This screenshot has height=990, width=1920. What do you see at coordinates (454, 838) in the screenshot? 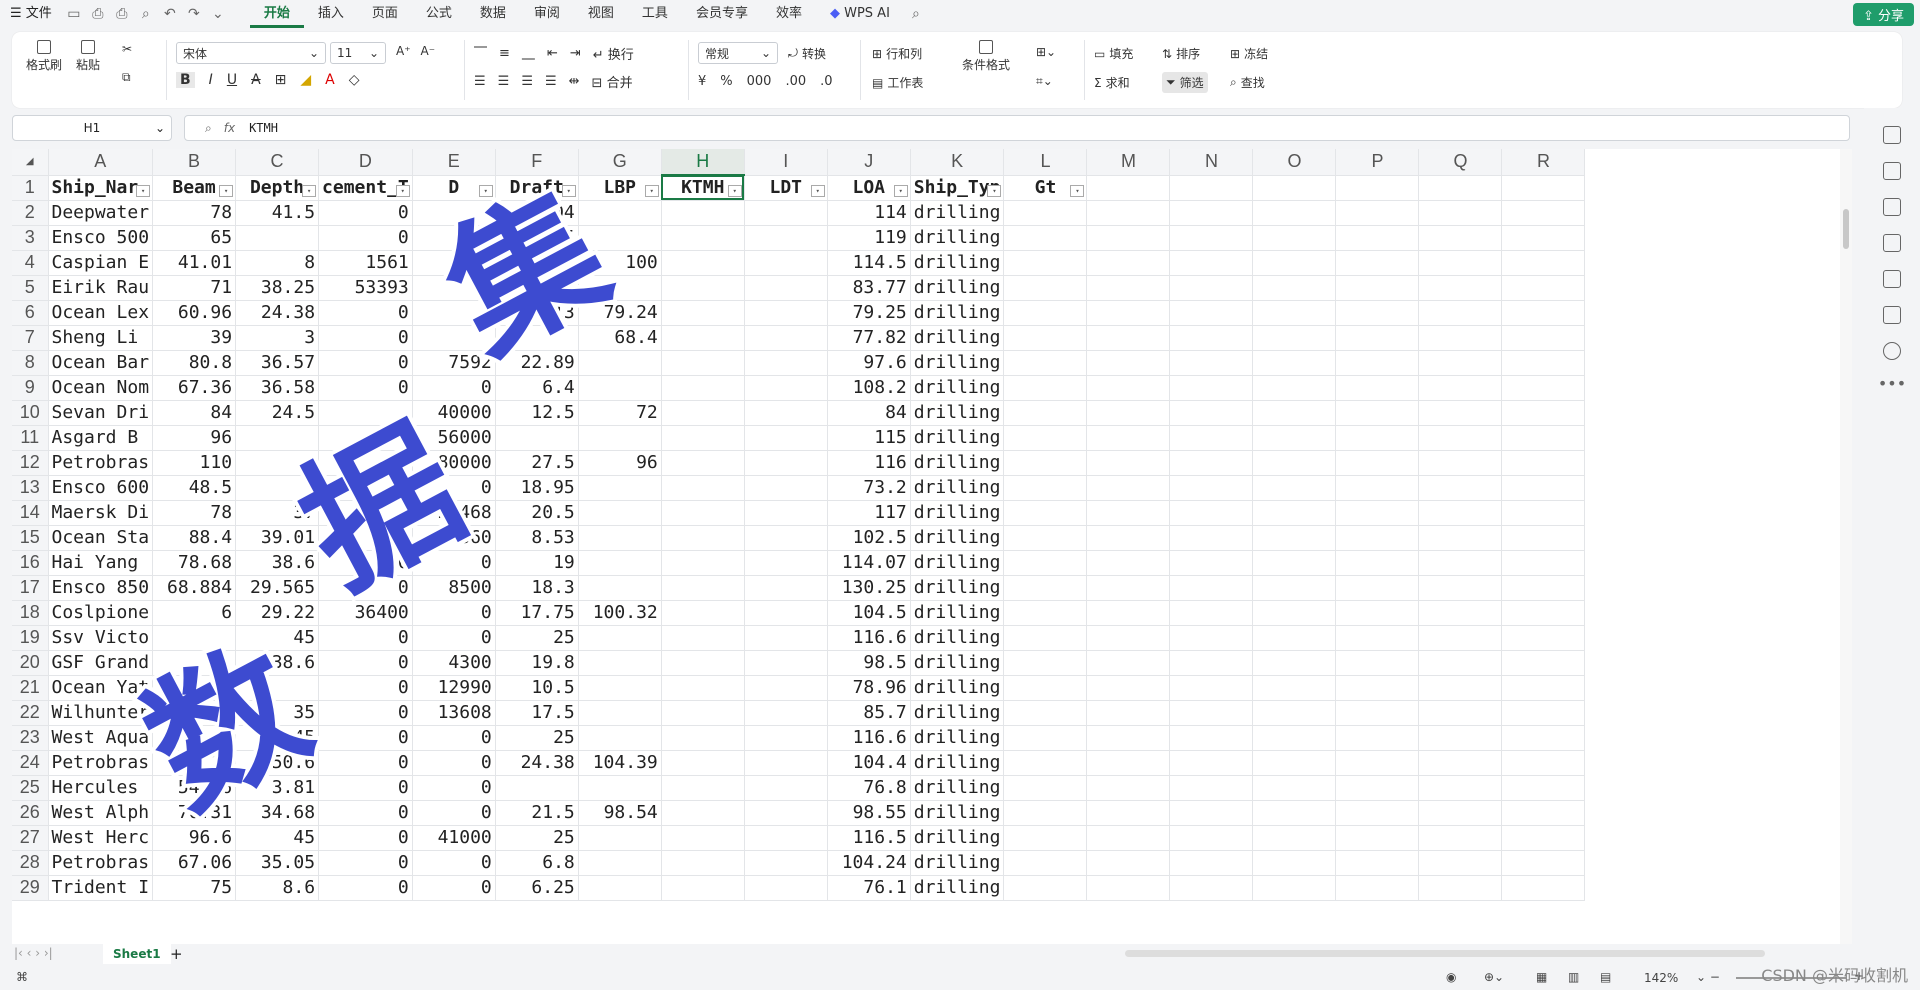
I see `table-cell: 41000` at bounding box center [454, 838].